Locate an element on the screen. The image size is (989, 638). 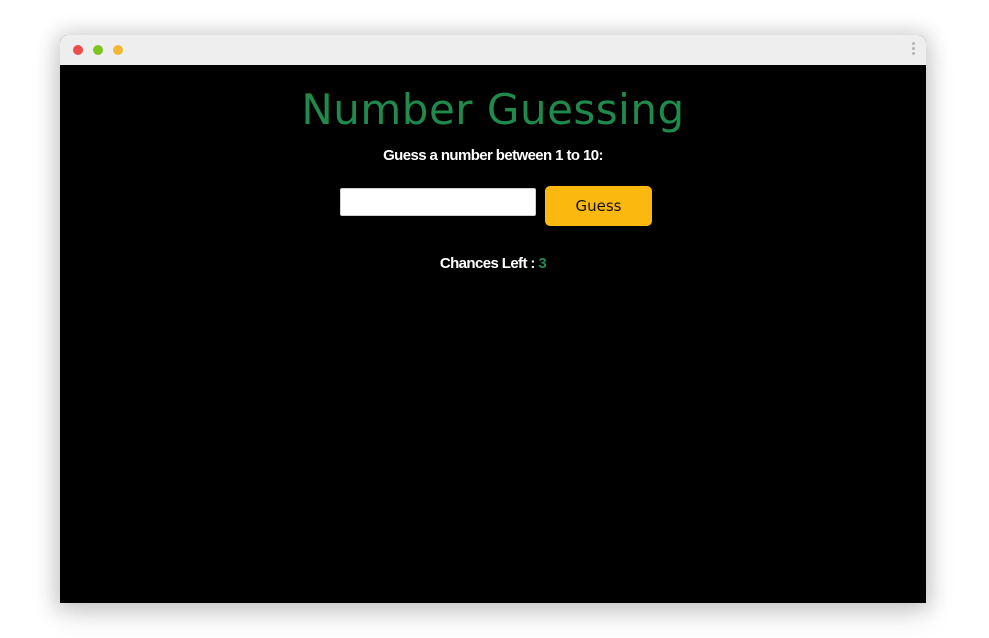
chances-left: Chances Left : 3 is located at coordinates (493, 263).